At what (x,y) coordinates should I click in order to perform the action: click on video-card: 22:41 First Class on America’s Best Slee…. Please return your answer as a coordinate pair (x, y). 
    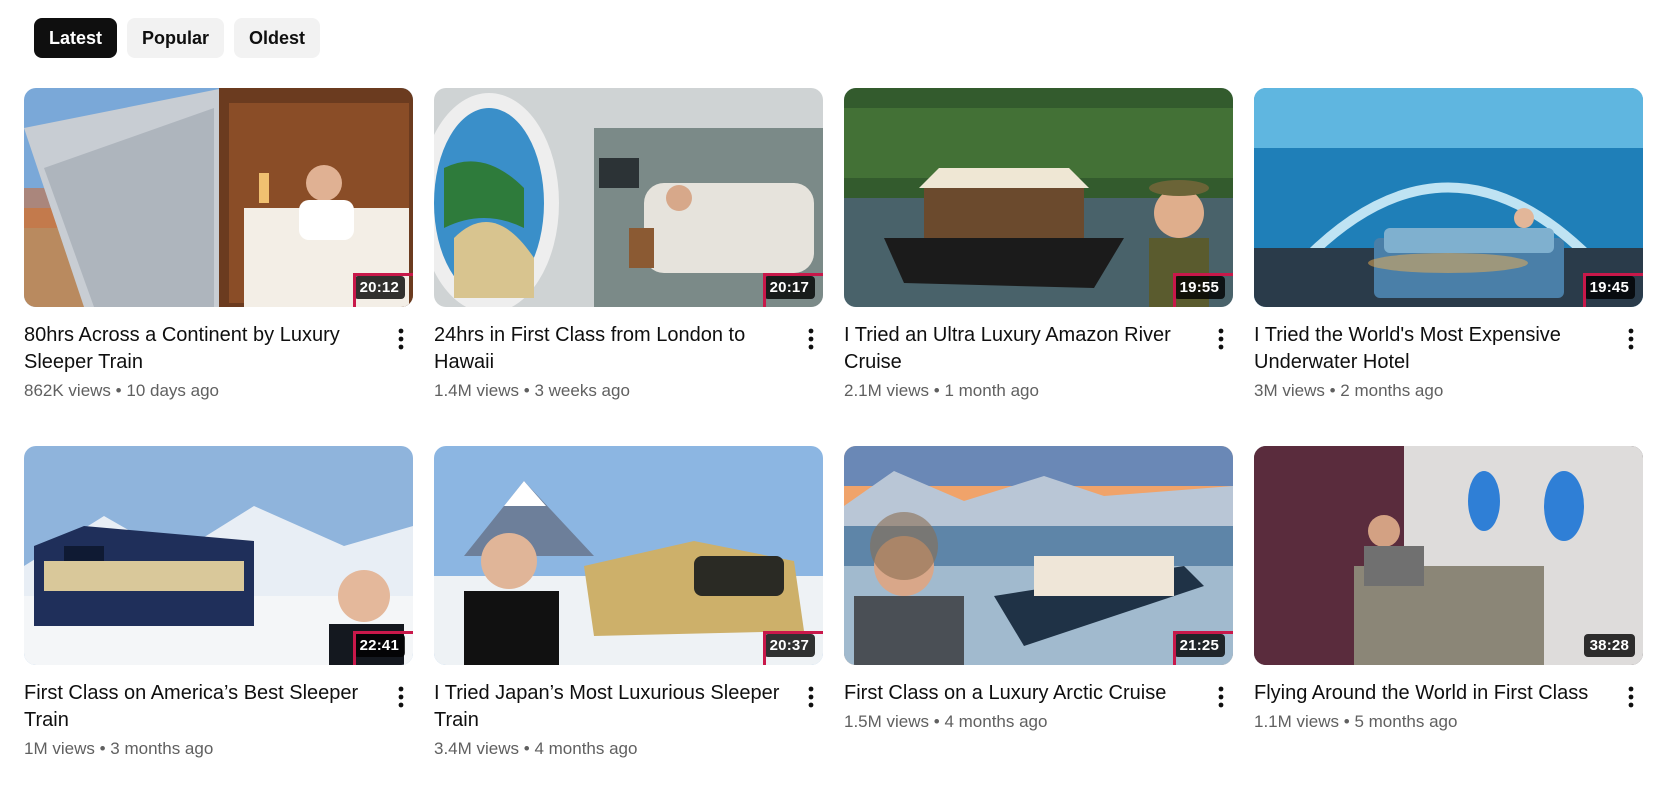
    Looking at the image, I should click on (218, 625).